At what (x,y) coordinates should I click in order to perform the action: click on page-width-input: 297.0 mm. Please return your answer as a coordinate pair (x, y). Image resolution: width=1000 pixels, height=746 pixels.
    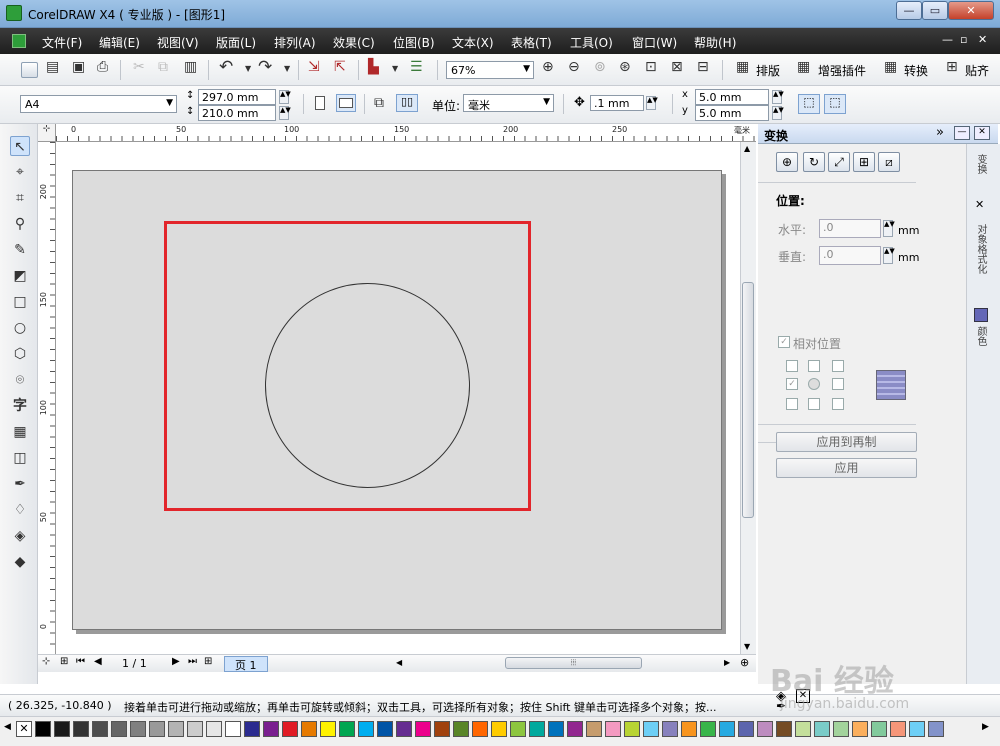
    Looking at the image, I should click on (237, 97).